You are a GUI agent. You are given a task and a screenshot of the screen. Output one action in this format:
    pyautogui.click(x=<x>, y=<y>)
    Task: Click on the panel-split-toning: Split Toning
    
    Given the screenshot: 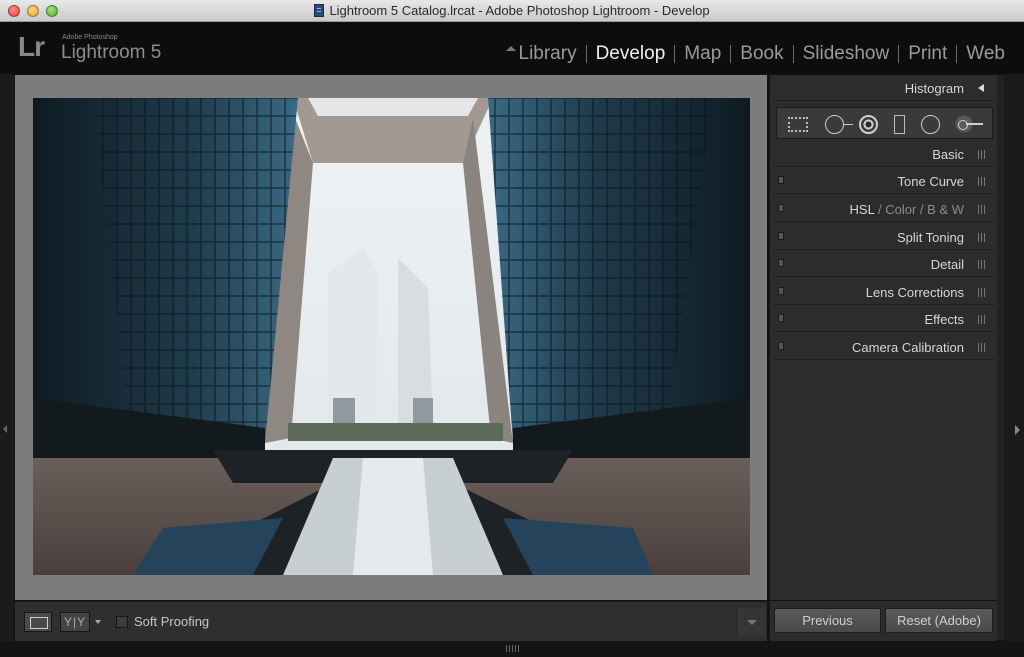 What is the action you would take?
    pyautogui.click(x=884, y=237)
    